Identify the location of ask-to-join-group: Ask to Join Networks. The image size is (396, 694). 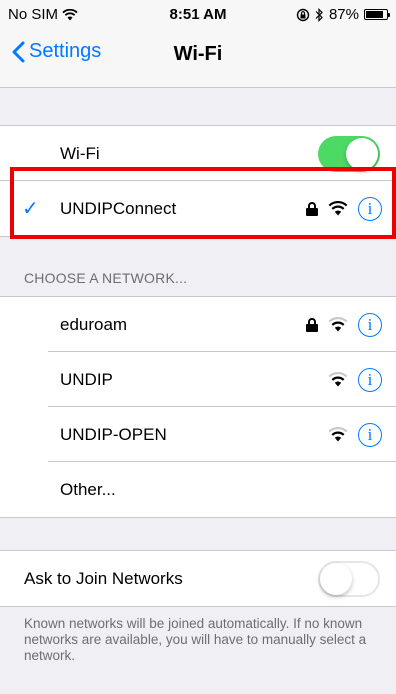
(198, 578).